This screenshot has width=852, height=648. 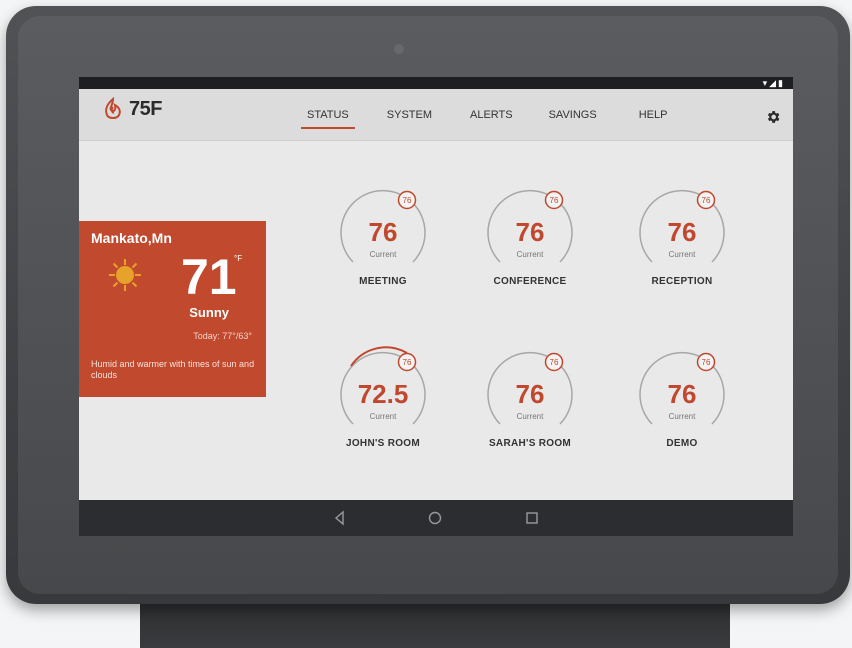 What do you see at coordinates (399, 49) in the screenshot?
I see `camera-icon` at bounding box center [399, 49].